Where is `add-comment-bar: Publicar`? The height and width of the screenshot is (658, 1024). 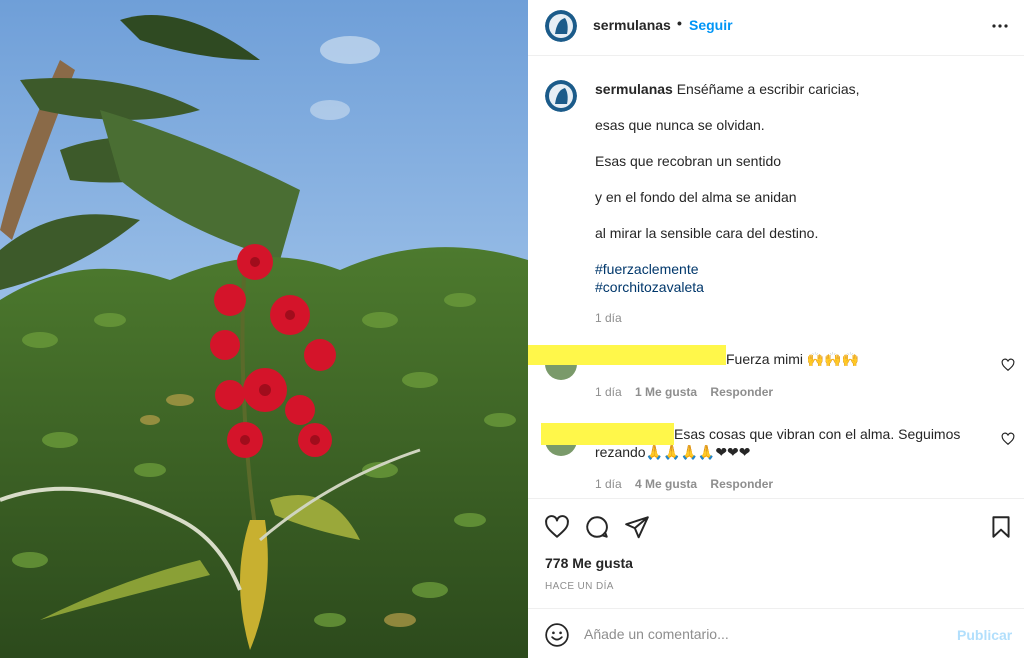 add-comment-bar: Publicar is located at coordinates (776, 633).